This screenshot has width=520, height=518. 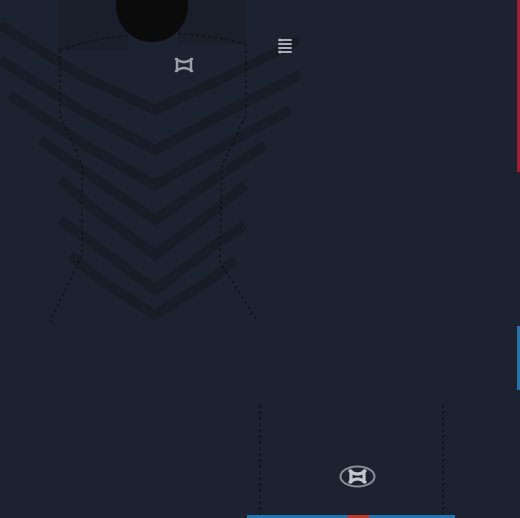 I want to click on under-armour-oval-logo-icon, so click(x=357, y=476).